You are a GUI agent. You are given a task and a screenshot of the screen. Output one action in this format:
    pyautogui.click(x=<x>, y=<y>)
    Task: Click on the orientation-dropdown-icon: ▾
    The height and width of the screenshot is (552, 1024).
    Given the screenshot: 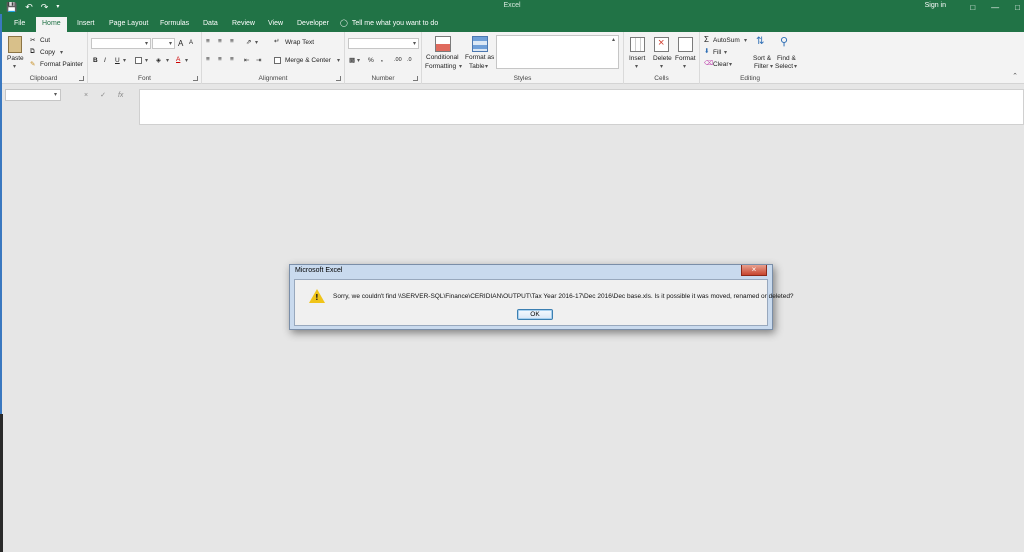 What is the action you would take?
    pyautogui.click(x=256, y=42)
    